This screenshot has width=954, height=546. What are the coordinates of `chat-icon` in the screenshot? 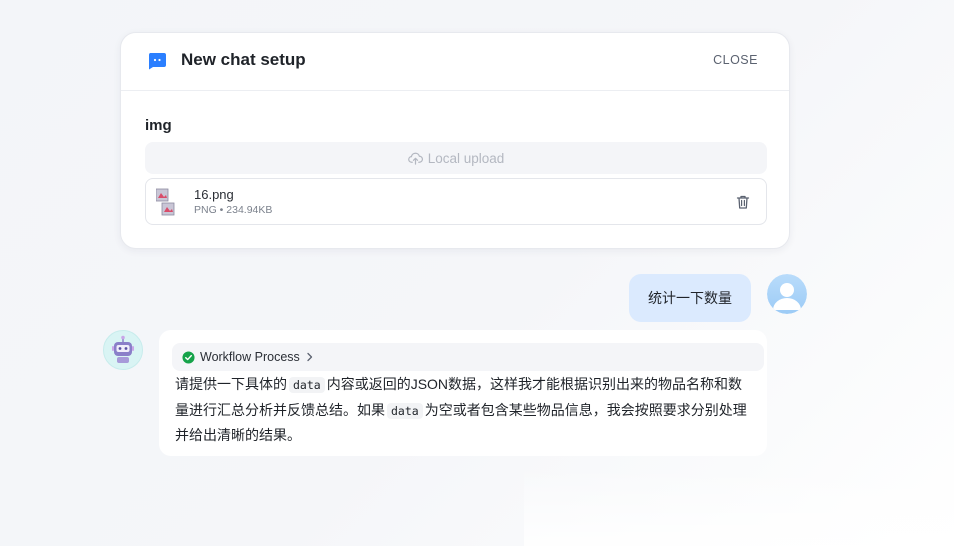 It's located at (157, 61).